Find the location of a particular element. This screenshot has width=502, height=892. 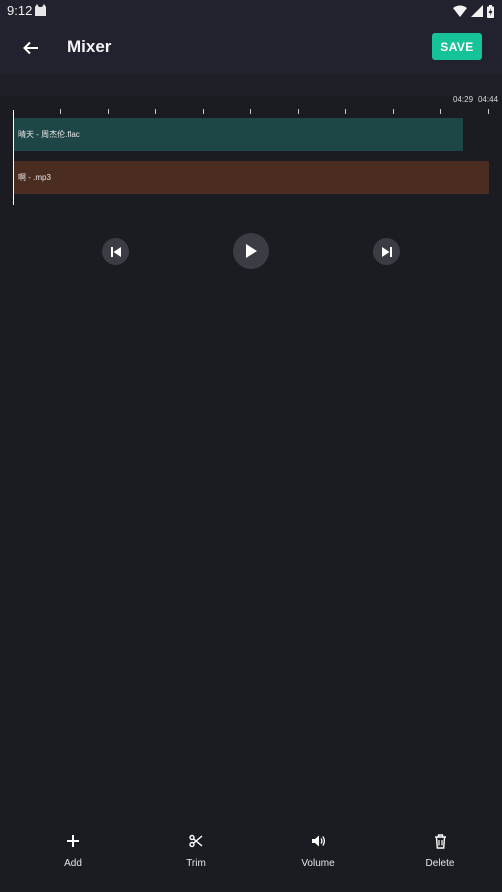

volume-icon is located at coordinates (318, 841).